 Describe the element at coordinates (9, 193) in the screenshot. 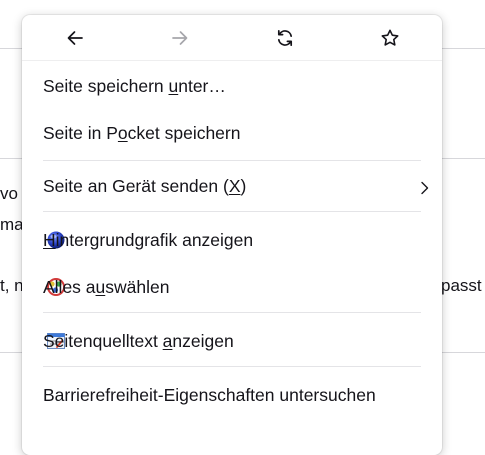

I see `background-text: vo` at that location.